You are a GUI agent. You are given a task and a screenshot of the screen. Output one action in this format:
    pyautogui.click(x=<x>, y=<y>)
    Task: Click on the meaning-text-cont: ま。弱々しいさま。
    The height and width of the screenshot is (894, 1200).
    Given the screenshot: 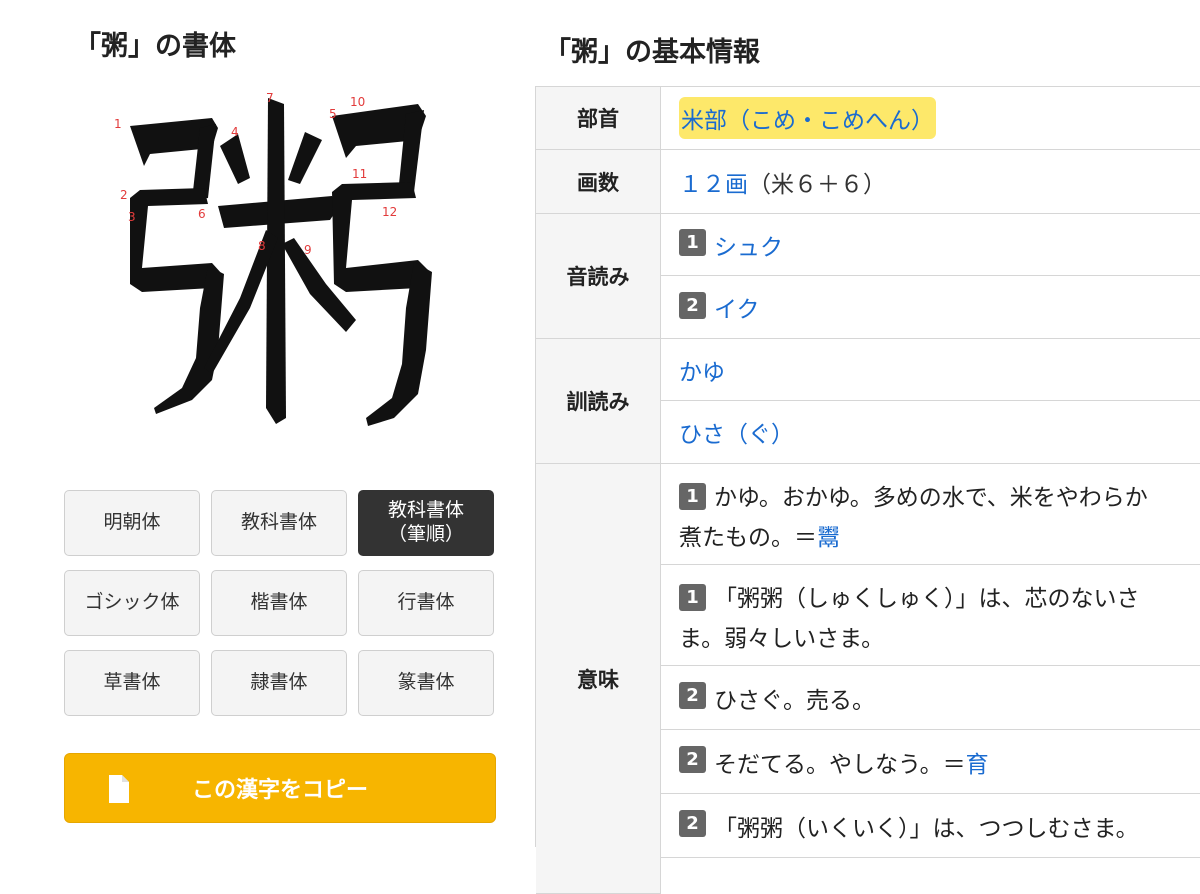 What is the action you would take?
    pyautogui.click(x=782, y=639)
    